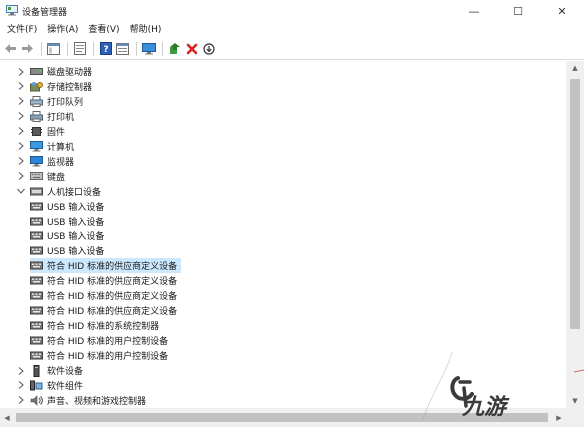  What do you see at coordinates (575, 68) in the screenshot?
I see `scroll-up-icon: ▲` at bounding box center [575, 68].